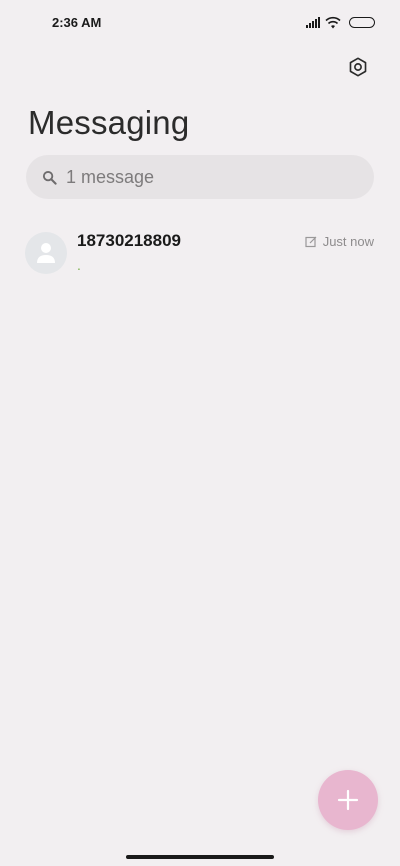 This screenshot has height=866, width=400. What do you see at coordinates (49, 177) in the screenshot?
I see `search-icon` at bounding box center [49, 177].